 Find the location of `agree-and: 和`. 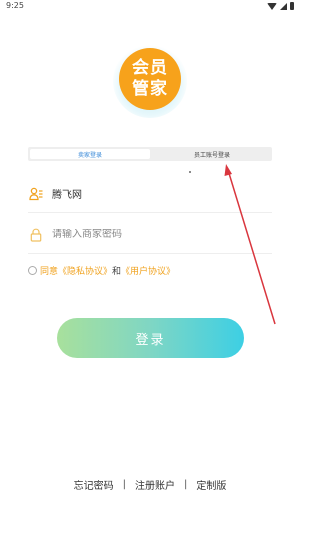

agree-and: 和 is located at coordinates (117, 271).